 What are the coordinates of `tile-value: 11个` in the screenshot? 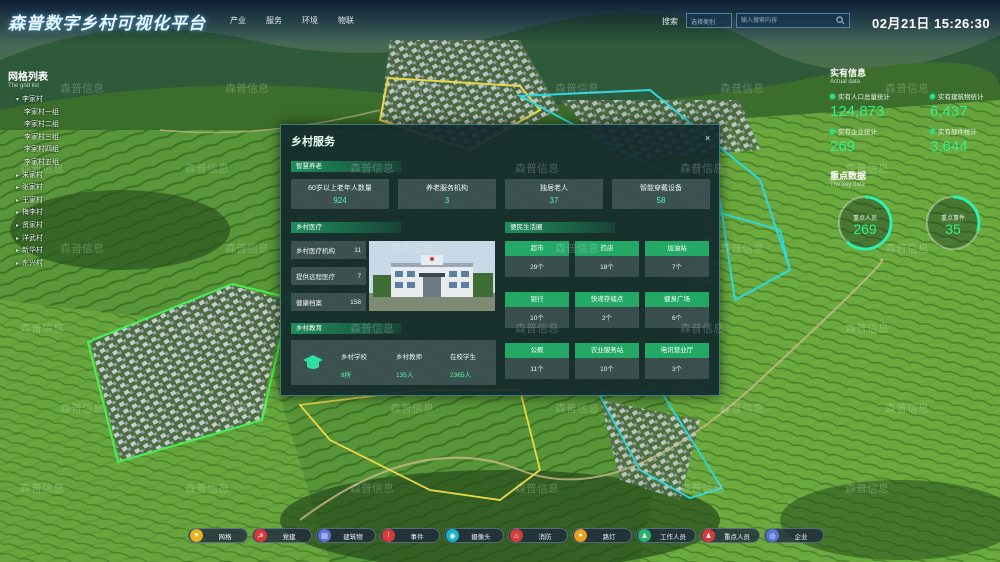 It's located at (537, 369).